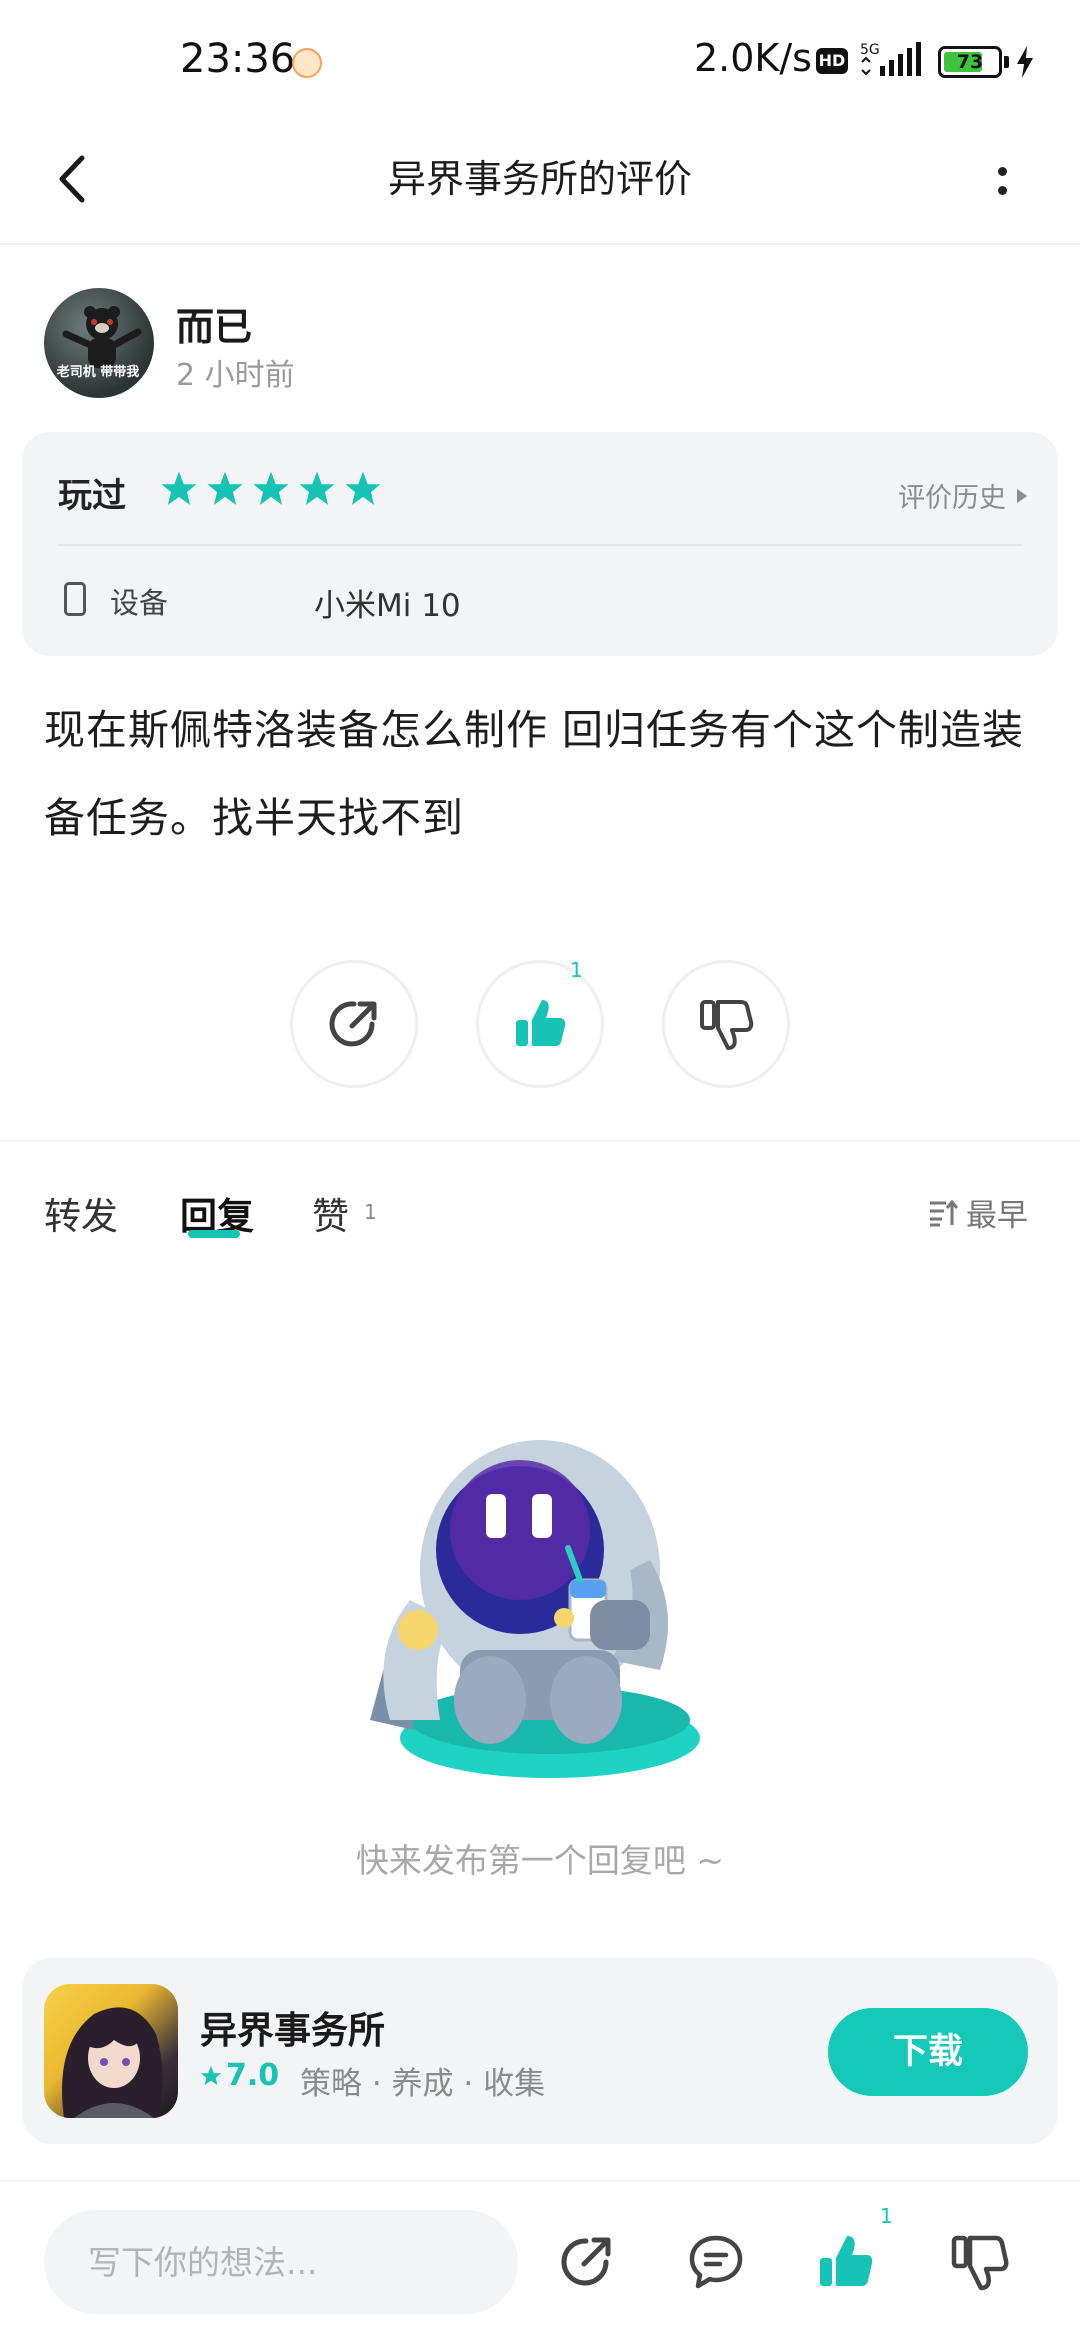 Image resolution: width=1080 pixels, height=2340 pixels. I want to click on app-rating-value: 7.0, so click(253, 2075).